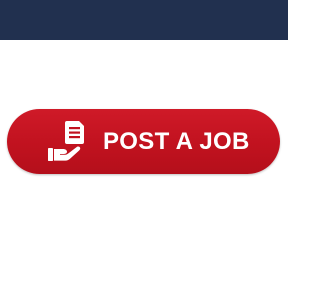 This screenshot has width=320, height=288. I want to click on top-bar, so click(144, 20).